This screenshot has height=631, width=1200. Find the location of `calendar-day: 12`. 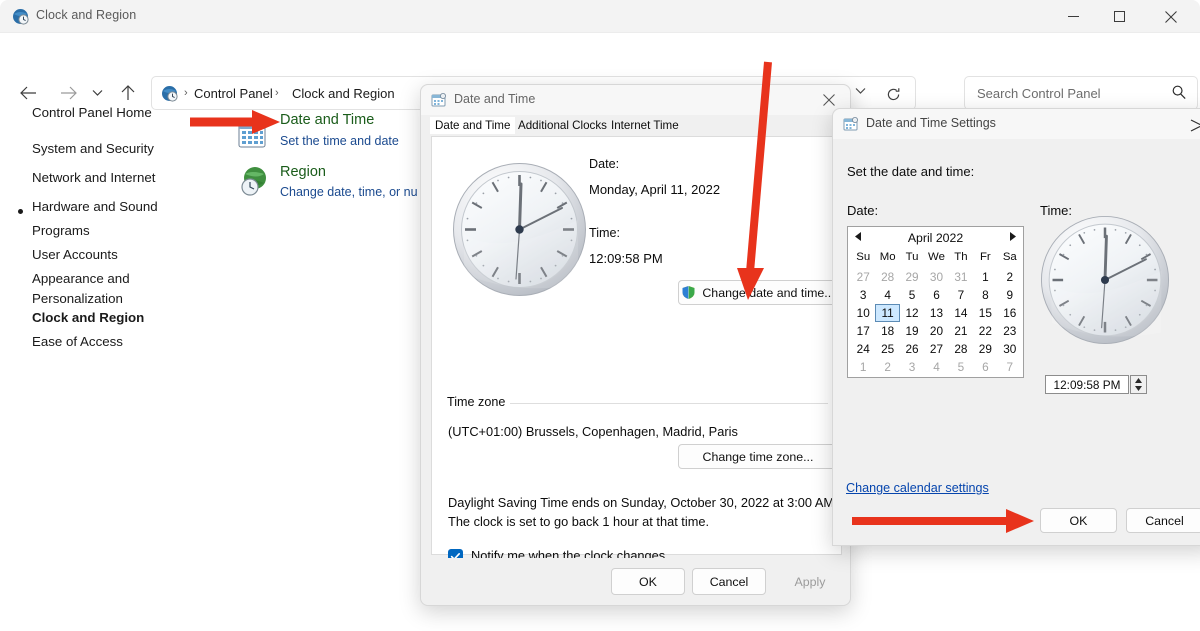

calendar-day: 12 is located at coordinates (912, 313).